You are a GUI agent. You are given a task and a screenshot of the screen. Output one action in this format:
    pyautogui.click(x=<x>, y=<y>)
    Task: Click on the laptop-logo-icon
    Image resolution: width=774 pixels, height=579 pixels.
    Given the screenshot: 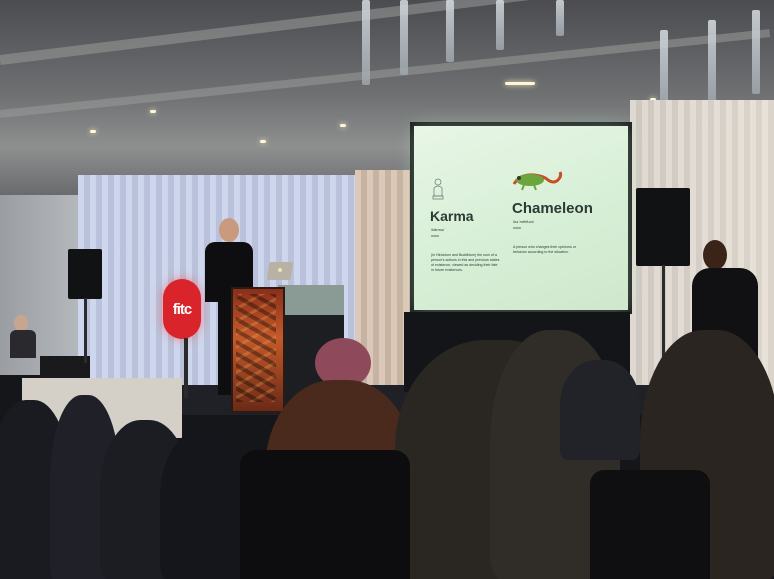 What is the action you would take?
    pyautogui.click(x=280, y=270)
    